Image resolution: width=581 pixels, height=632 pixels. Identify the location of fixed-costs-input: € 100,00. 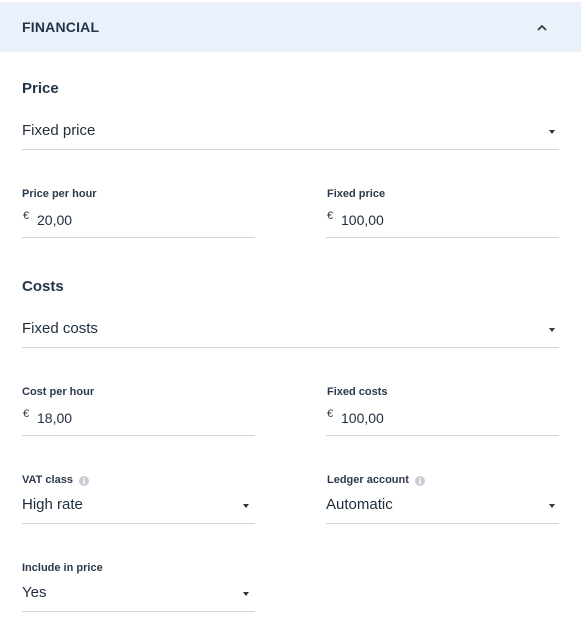
(442, 419).